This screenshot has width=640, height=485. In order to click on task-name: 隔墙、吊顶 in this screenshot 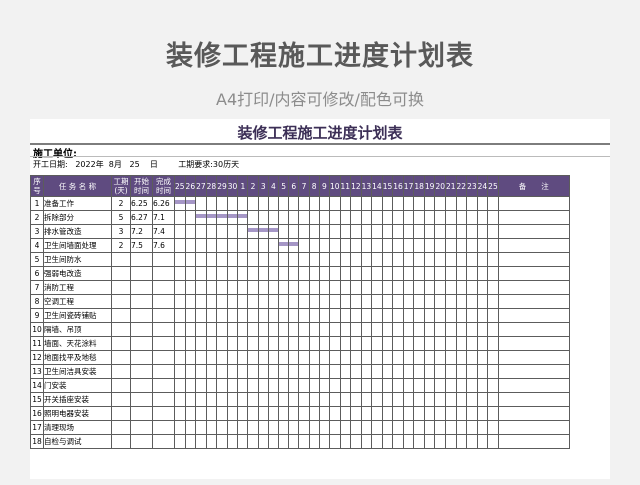, I will do `click(77, 329)`.